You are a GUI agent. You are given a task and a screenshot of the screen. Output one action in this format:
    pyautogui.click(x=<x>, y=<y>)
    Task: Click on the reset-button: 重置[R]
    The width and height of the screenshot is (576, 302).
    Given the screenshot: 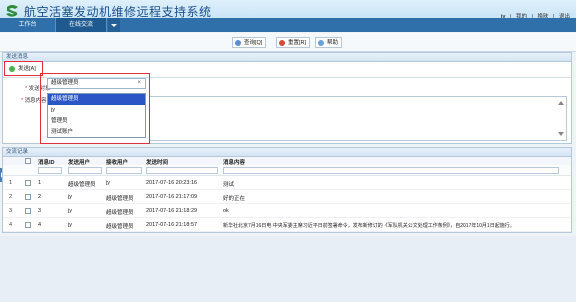 What is the action you would take?
    pyautogui.click(x=293, y=42)
    